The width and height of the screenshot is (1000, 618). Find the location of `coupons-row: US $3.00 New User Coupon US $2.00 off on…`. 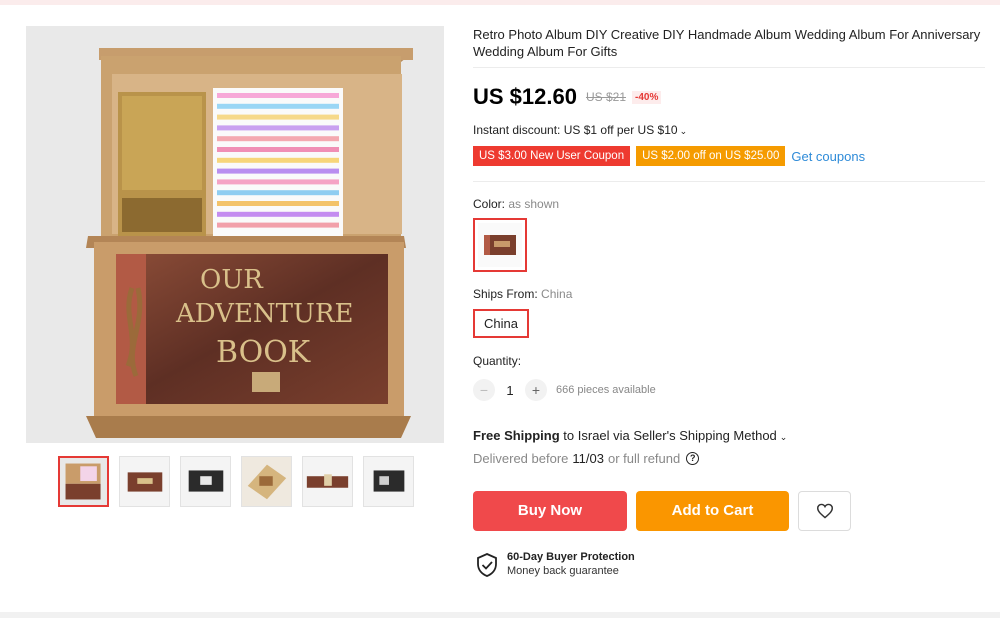

coupons-row: US $3.00 New User Coupon US $2.00 off on… is located at coordinates (669, 156).